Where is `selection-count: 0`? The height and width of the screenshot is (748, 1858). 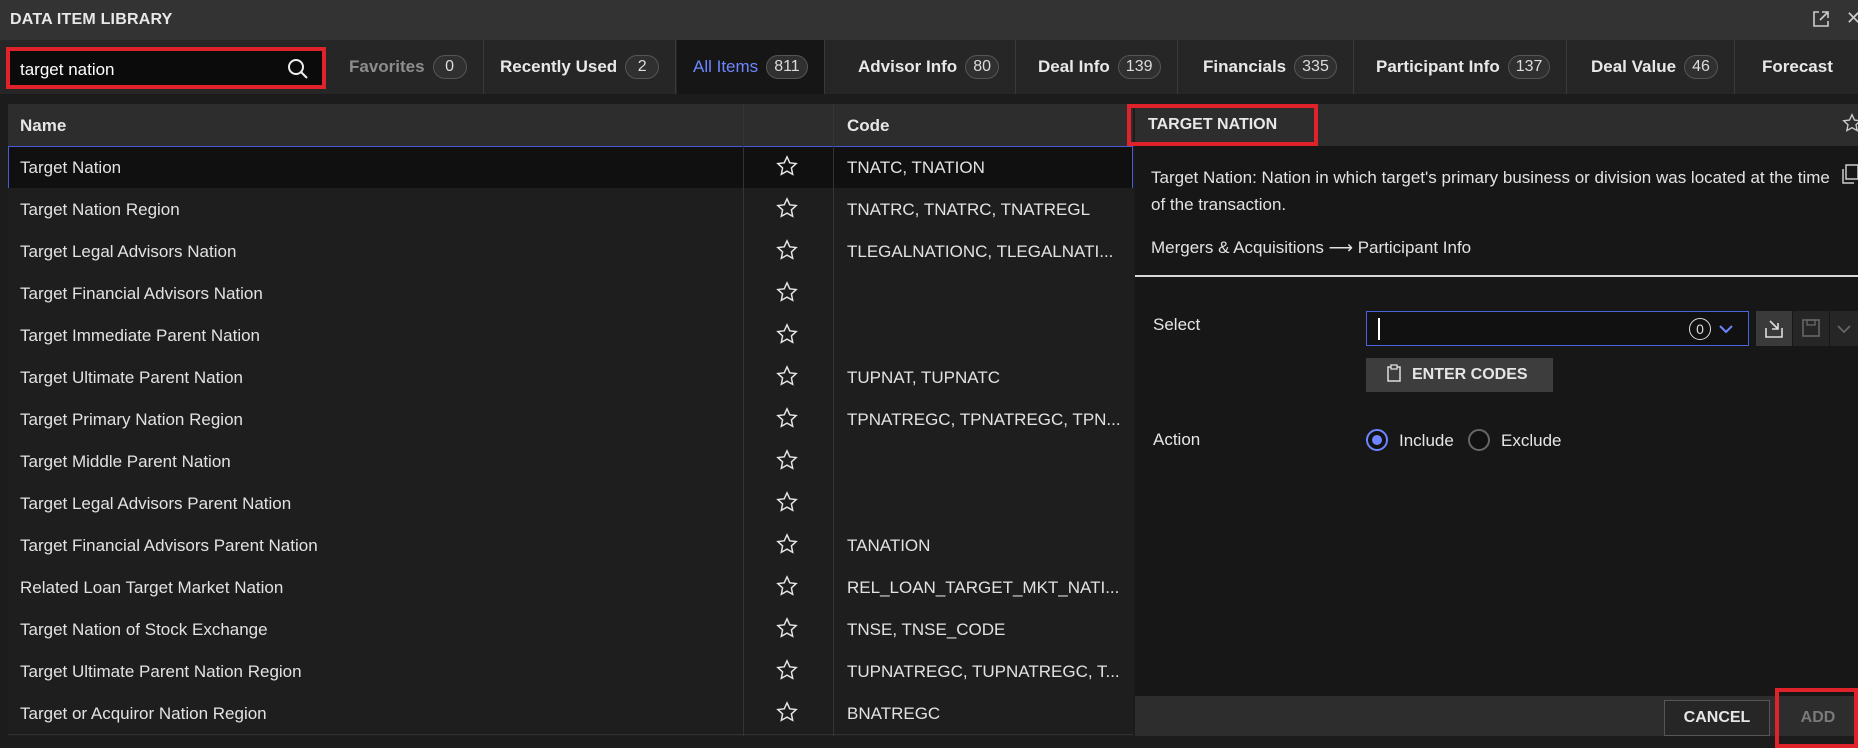 selection-count: 0 is located at coordinates (1700, 329).